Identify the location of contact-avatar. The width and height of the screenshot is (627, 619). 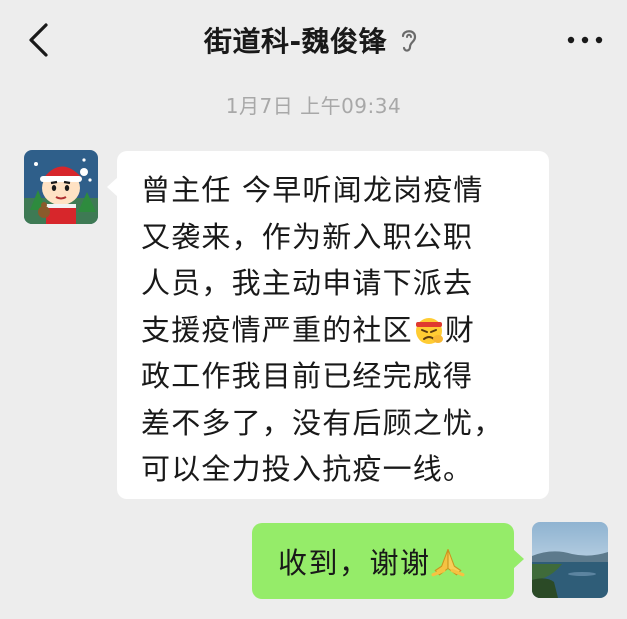
(61, 187).